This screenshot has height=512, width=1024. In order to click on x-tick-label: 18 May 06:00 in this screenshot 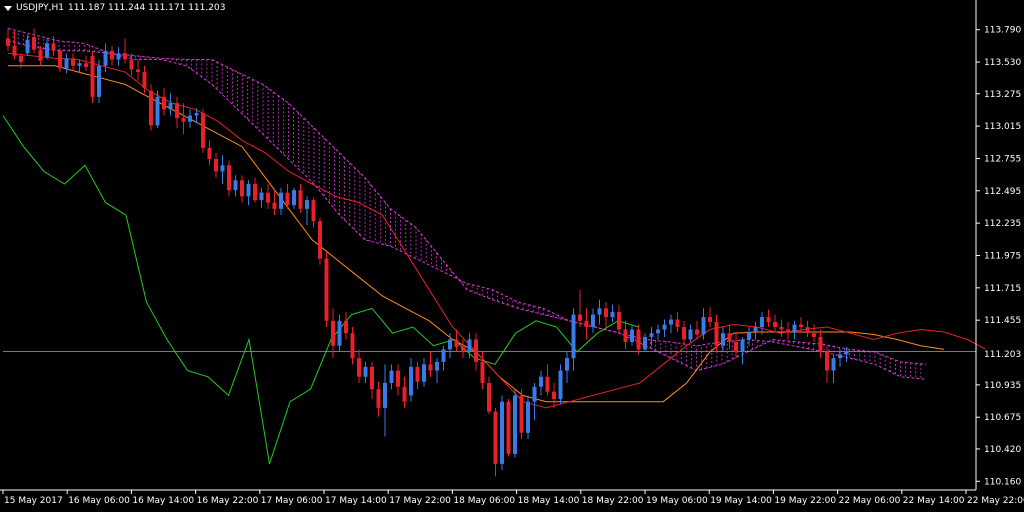, I will do `click(484, 501)`.